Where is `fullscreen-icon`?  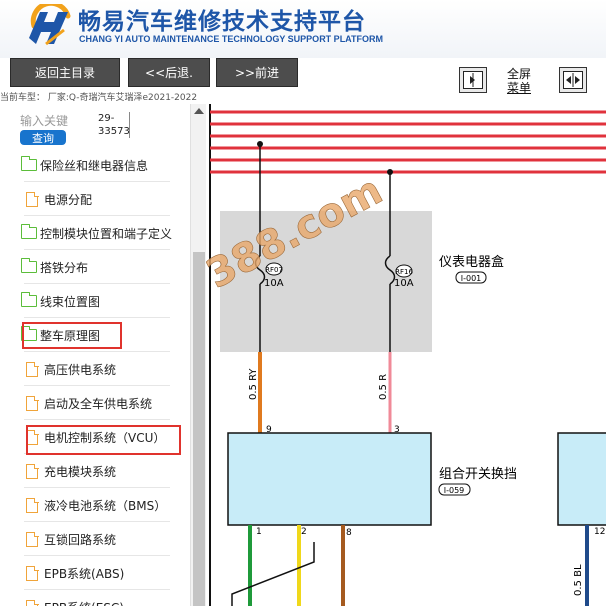
fullscreen-icon is located at coordinates (573, 80).